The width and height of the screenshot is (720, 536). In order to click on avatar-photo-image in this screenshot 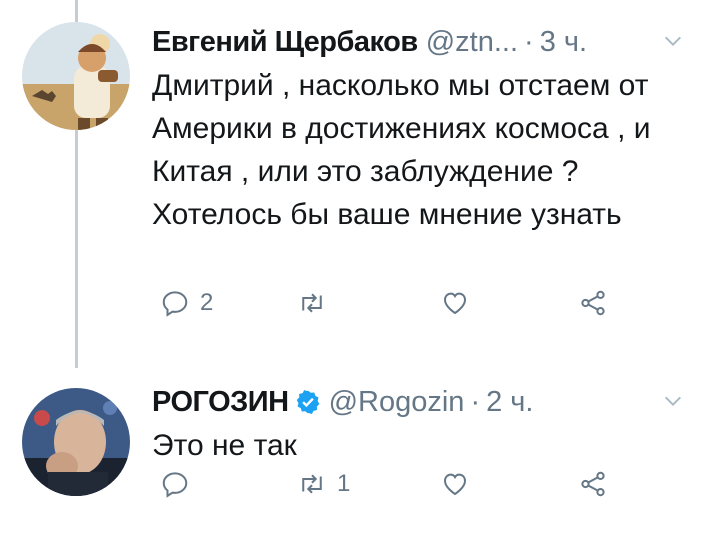, I will do `click(76, 442)`.